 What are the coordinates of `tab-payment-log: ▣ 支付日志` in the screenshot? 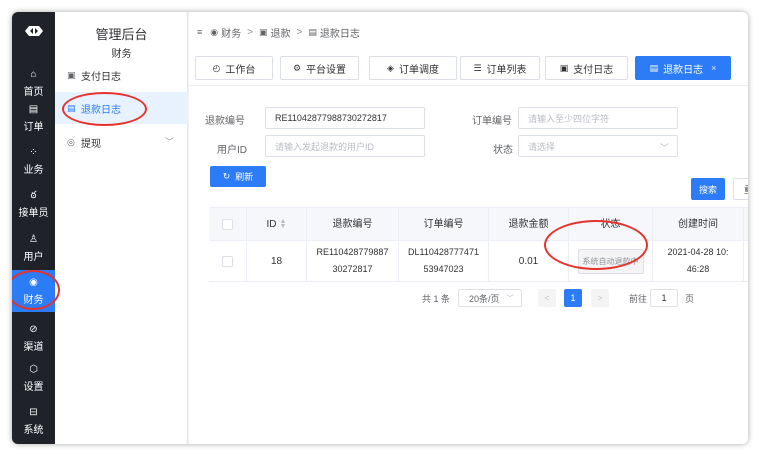 It's located at (586, 68).